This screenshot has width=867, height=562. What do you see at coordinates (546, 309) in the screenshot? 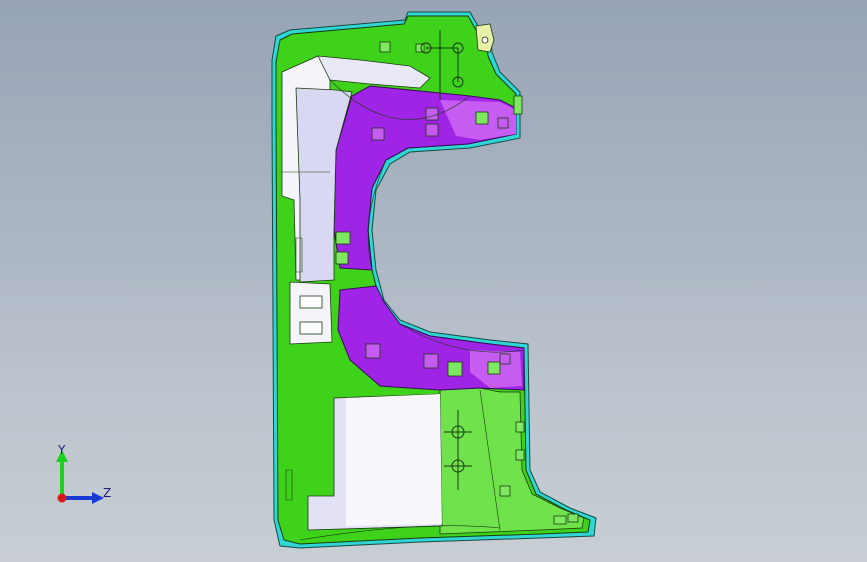
I see `rim-tabs` at bounding box center [546, 309].